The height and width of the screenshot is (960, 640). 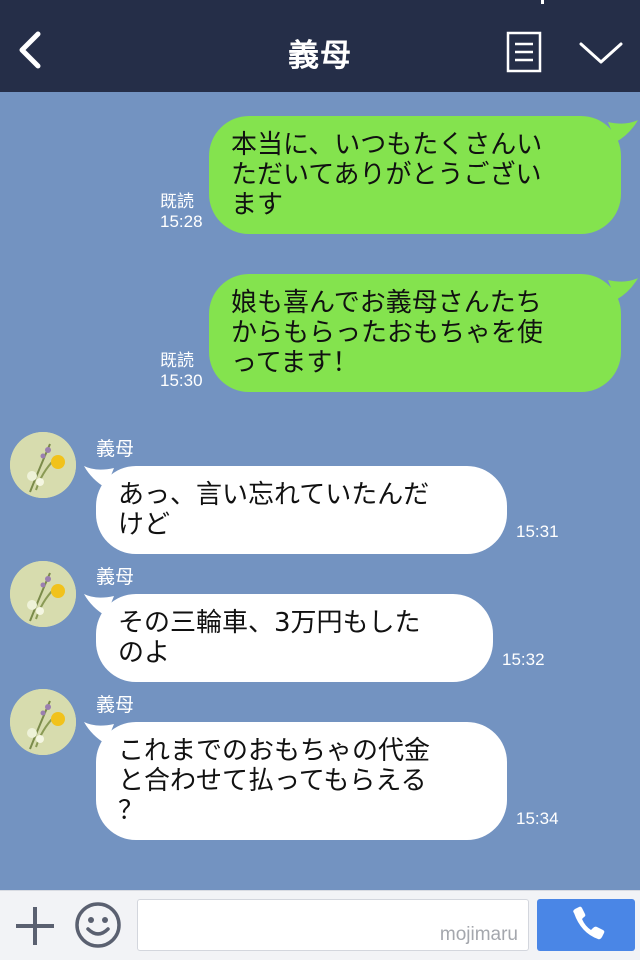 I want to click on read-receipt: 既読 15:28, so click(x=181, y=212).